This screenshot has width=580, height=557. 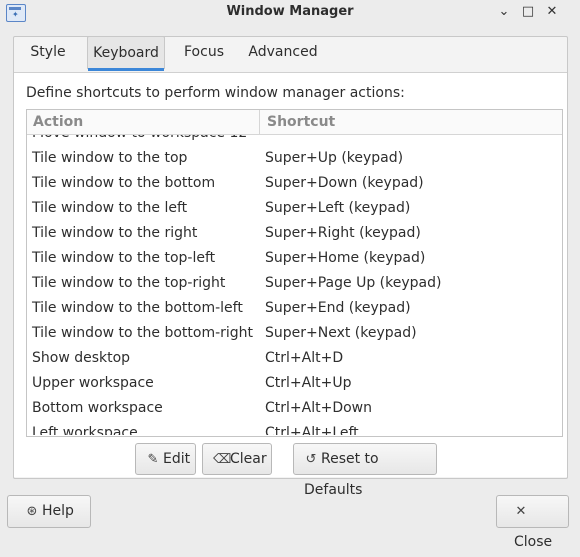 What do you see at coordinates (85, 430) in the screenshot?
I see `action-cell: Left workspace` at bounding box center [85, 430].